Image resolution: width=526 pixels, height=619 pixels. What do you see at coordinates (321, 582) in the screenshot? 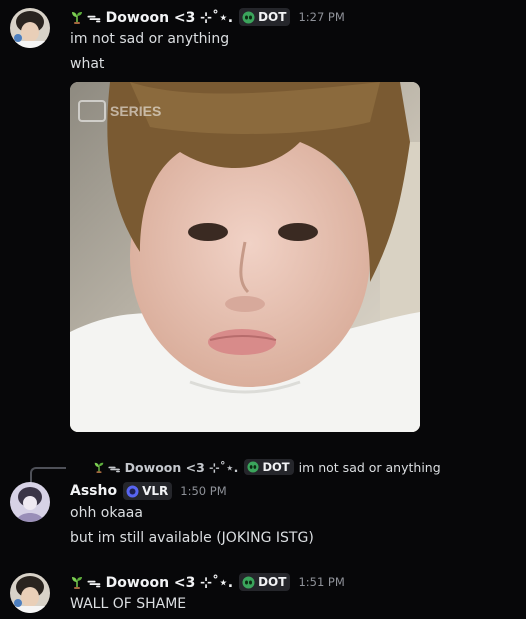
I see `timestamp: 1:51 PM` at bounding box center [321, 582].